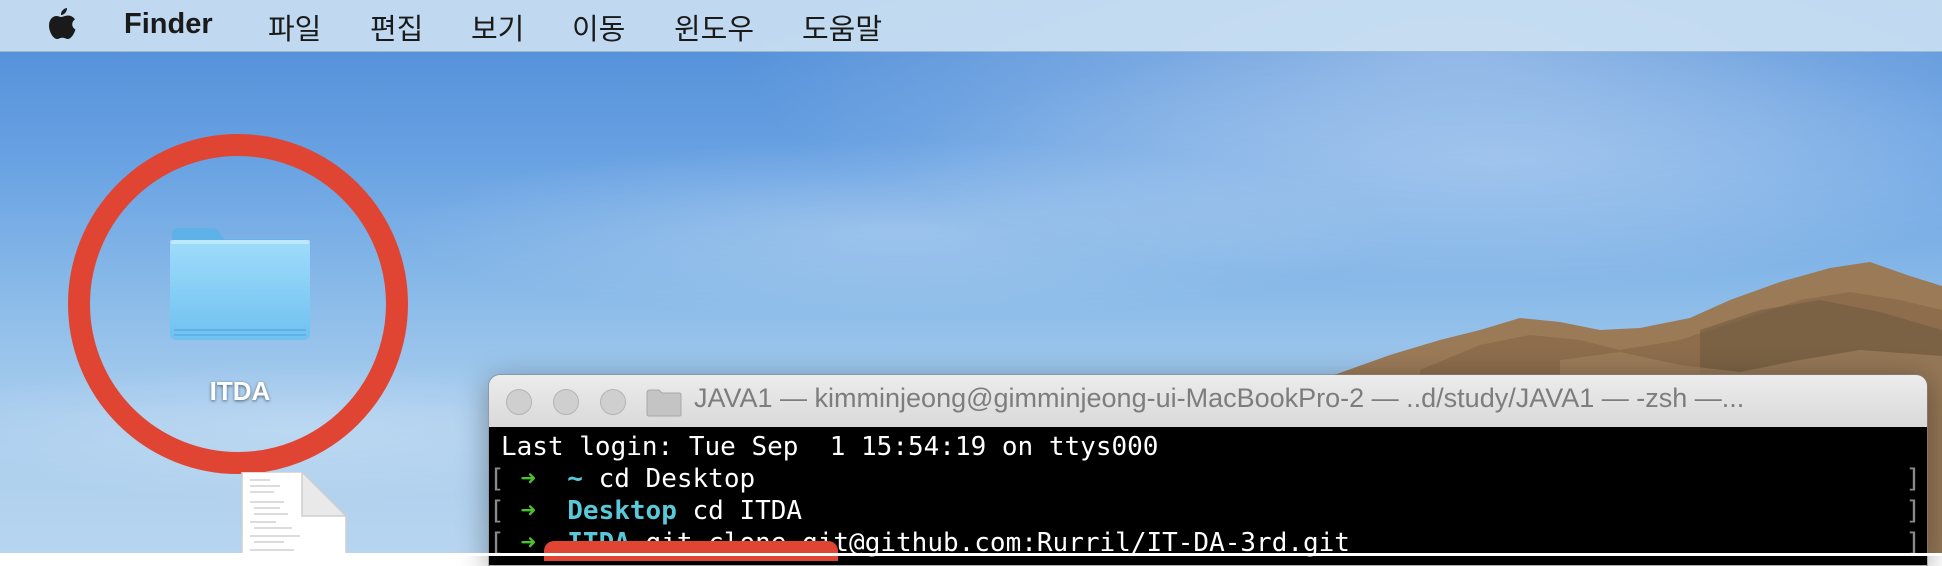  What do you see at coordinates (294, 27) in the screenshot?
I see `menu-file: 파일` at bounding box center [294, 27].